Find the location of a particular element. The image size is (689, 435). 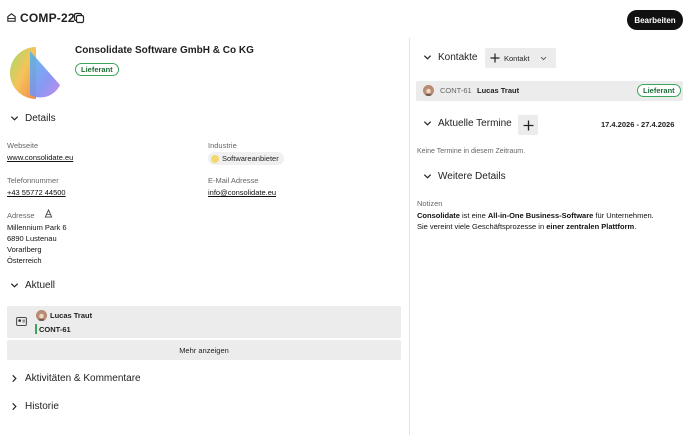

contact-name: Lucas Traut is located at coordinates (498, 90).